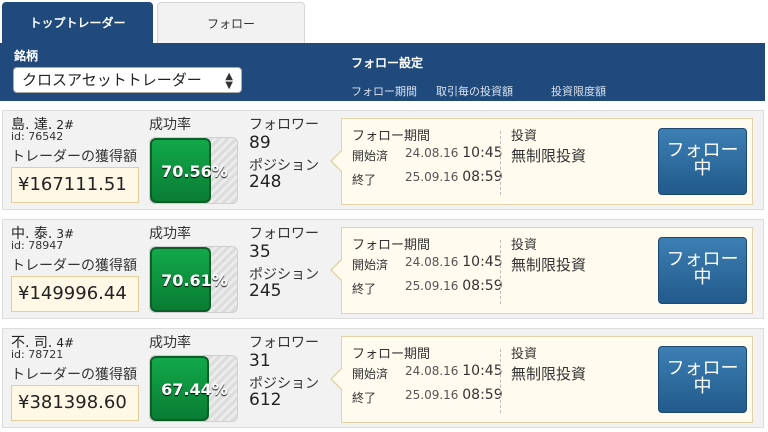 This screenshot has width=768, height=432. I want to click on success-rate-bar: 67.44%, so click(193, 388).